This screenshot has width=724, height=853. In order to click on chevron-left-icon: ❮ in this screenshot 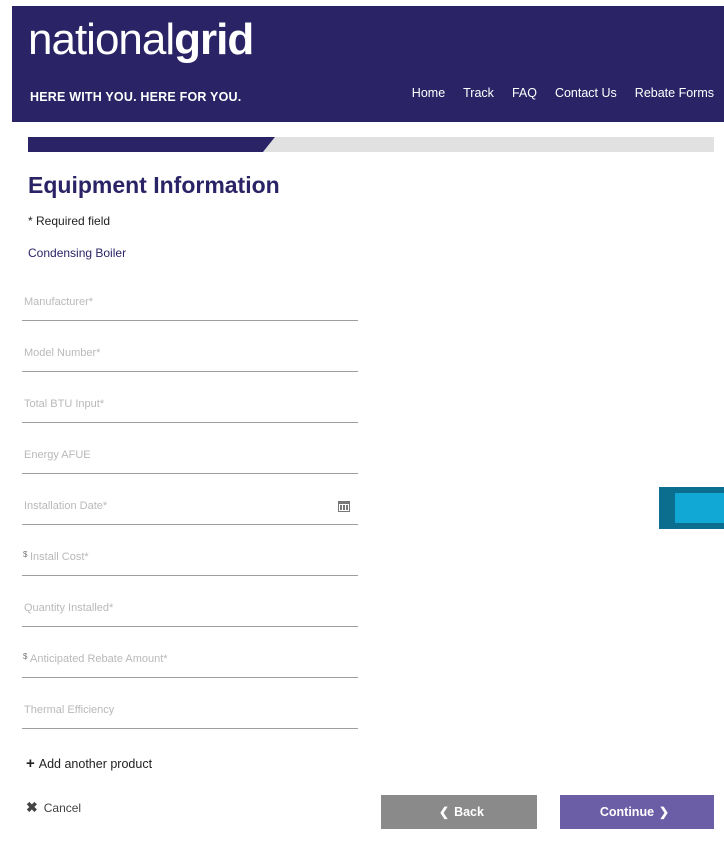, I will do `click(444, 812)`.